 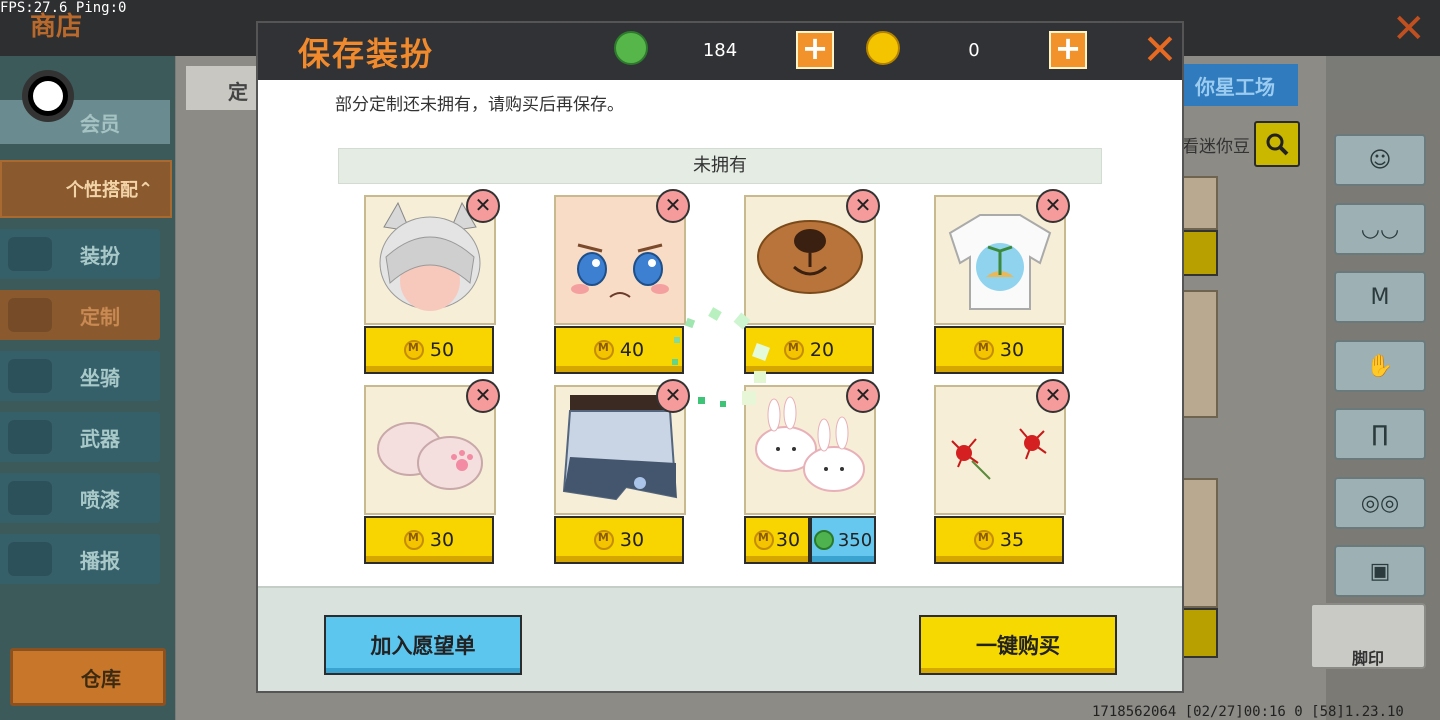 I want to click on section-header: 未拥有, so click(x=720, y=166).